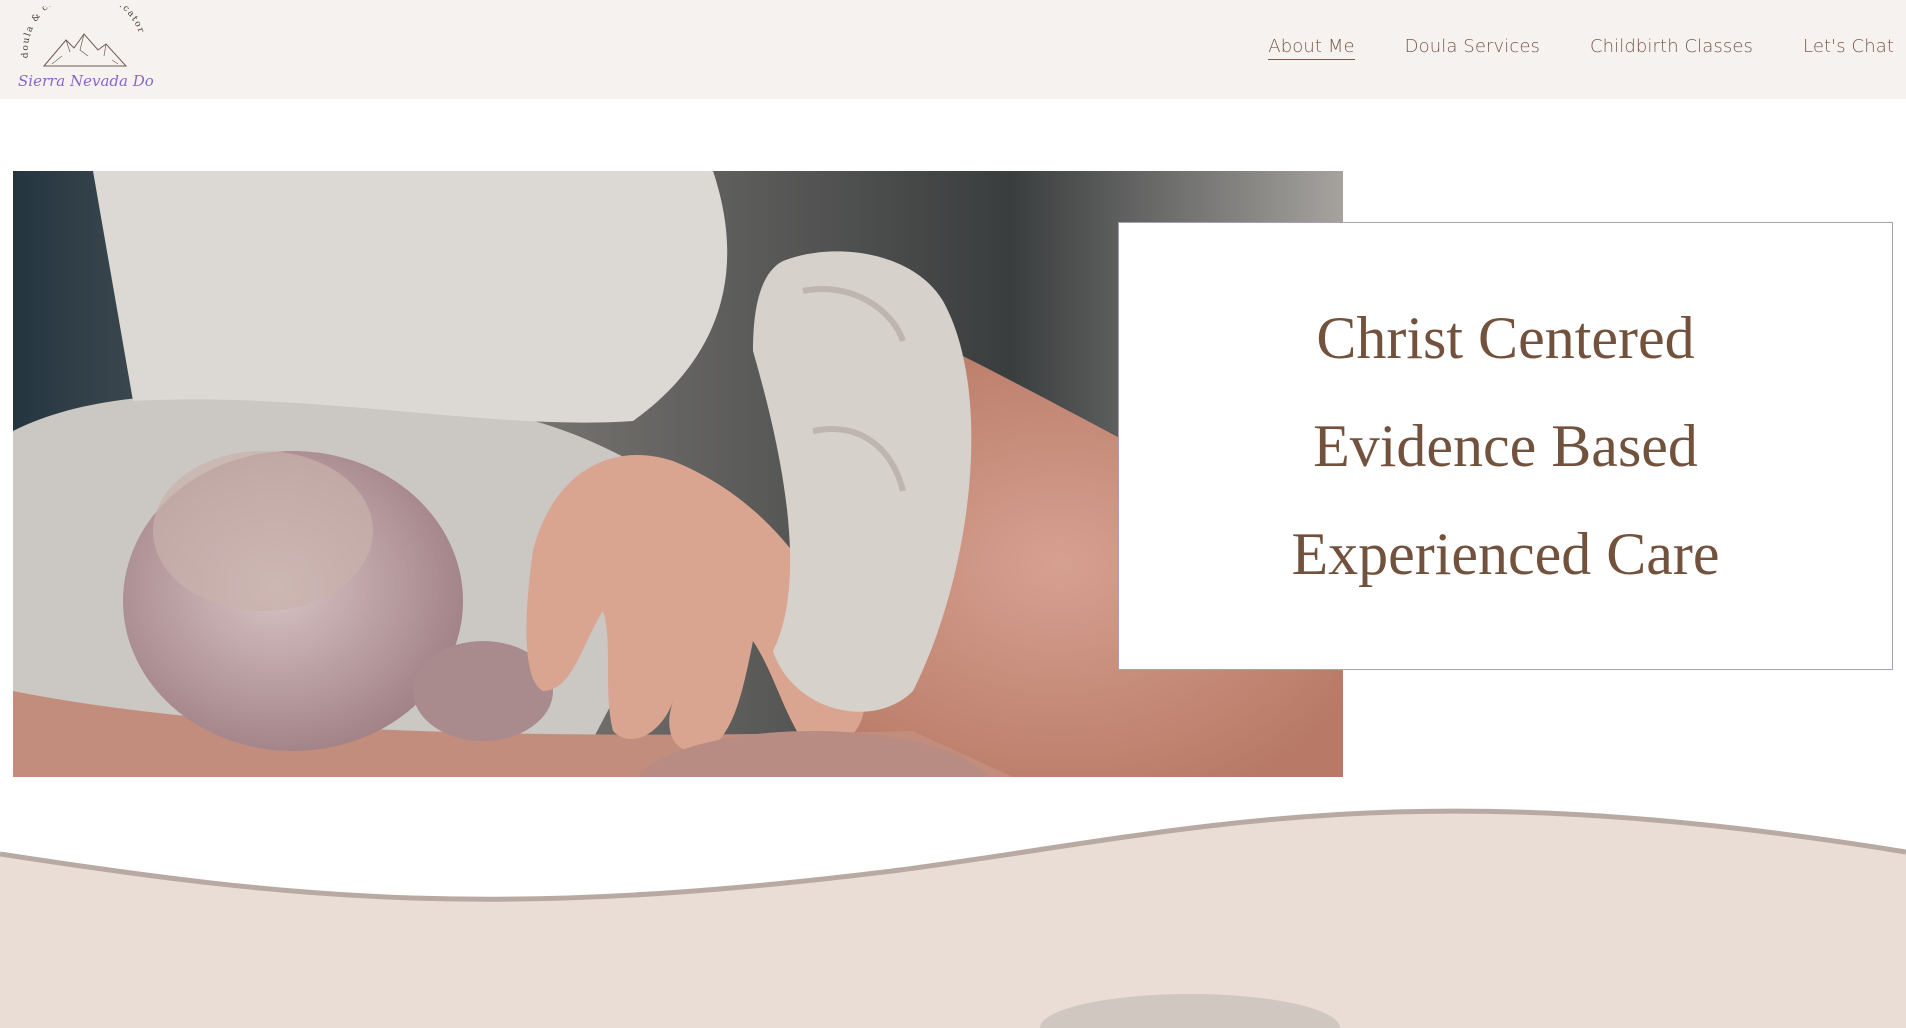 The image size is (1906, 1028). I want to click on nav-childbirth-classes: Childbirth Classes, so click(1671, 48).